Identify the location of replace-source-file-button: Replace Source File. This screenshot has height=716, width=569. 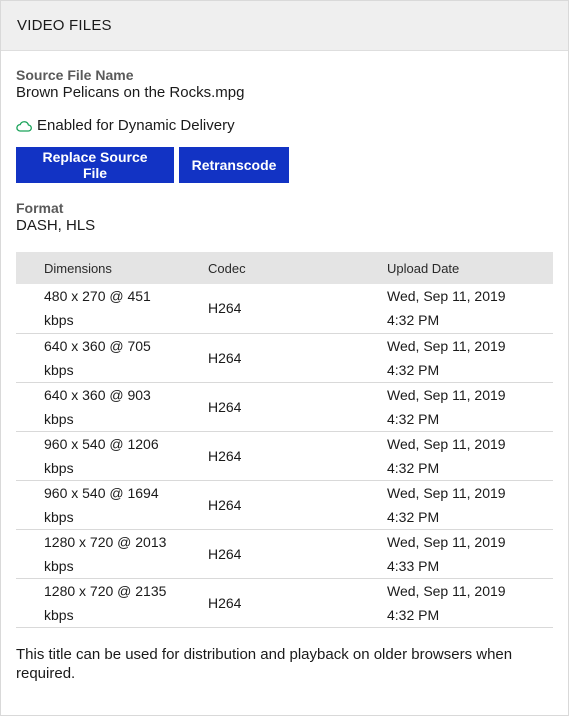
(95, 165).